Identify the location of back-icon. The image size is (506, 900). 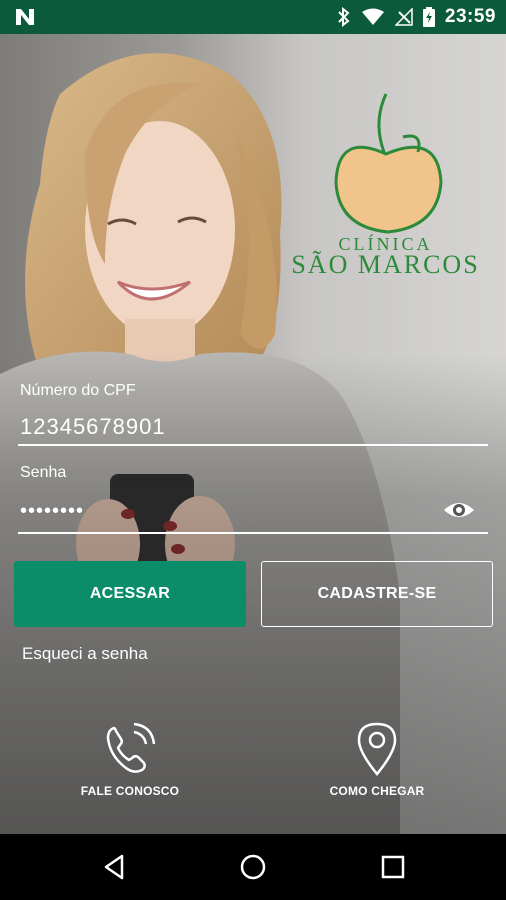
(115, 867).